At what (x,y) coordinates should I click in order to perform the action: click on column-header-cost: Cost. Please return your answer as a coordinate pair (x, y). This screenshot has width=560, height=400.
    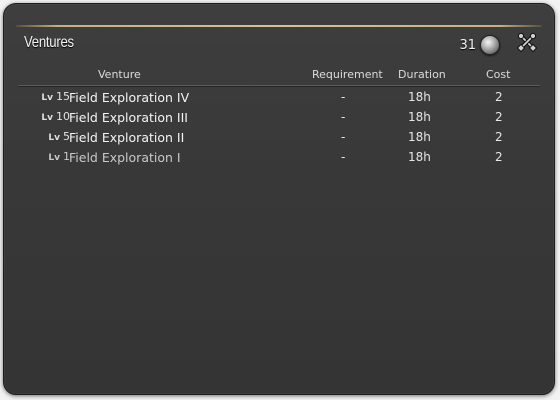
    Looking at the image, I should click on (498, 74).